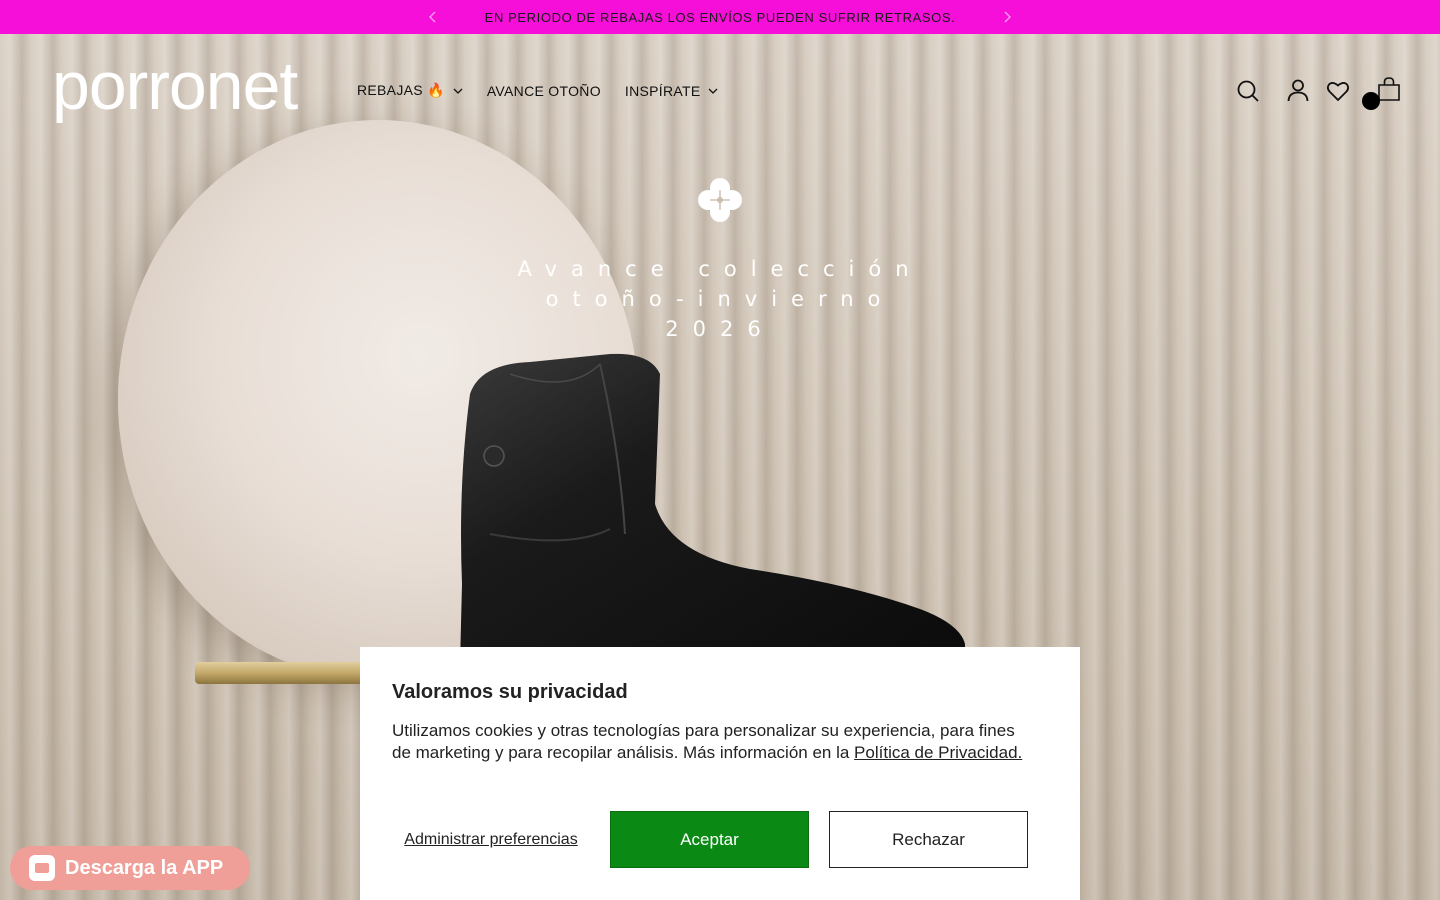  I want to click on hero-title: Avance colección otoño-invierno 2026, so click(720, 299).